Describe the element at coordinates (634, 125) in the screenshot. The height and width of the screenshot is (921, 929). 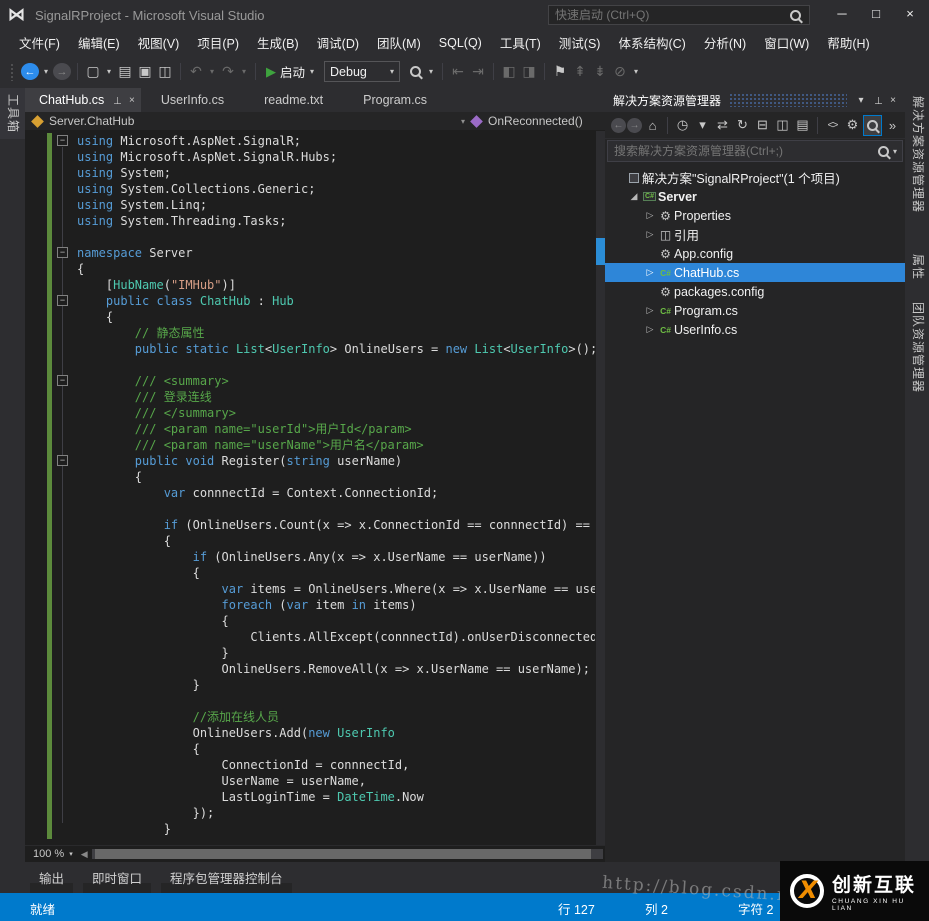
I see `forward-button: →` at that location.